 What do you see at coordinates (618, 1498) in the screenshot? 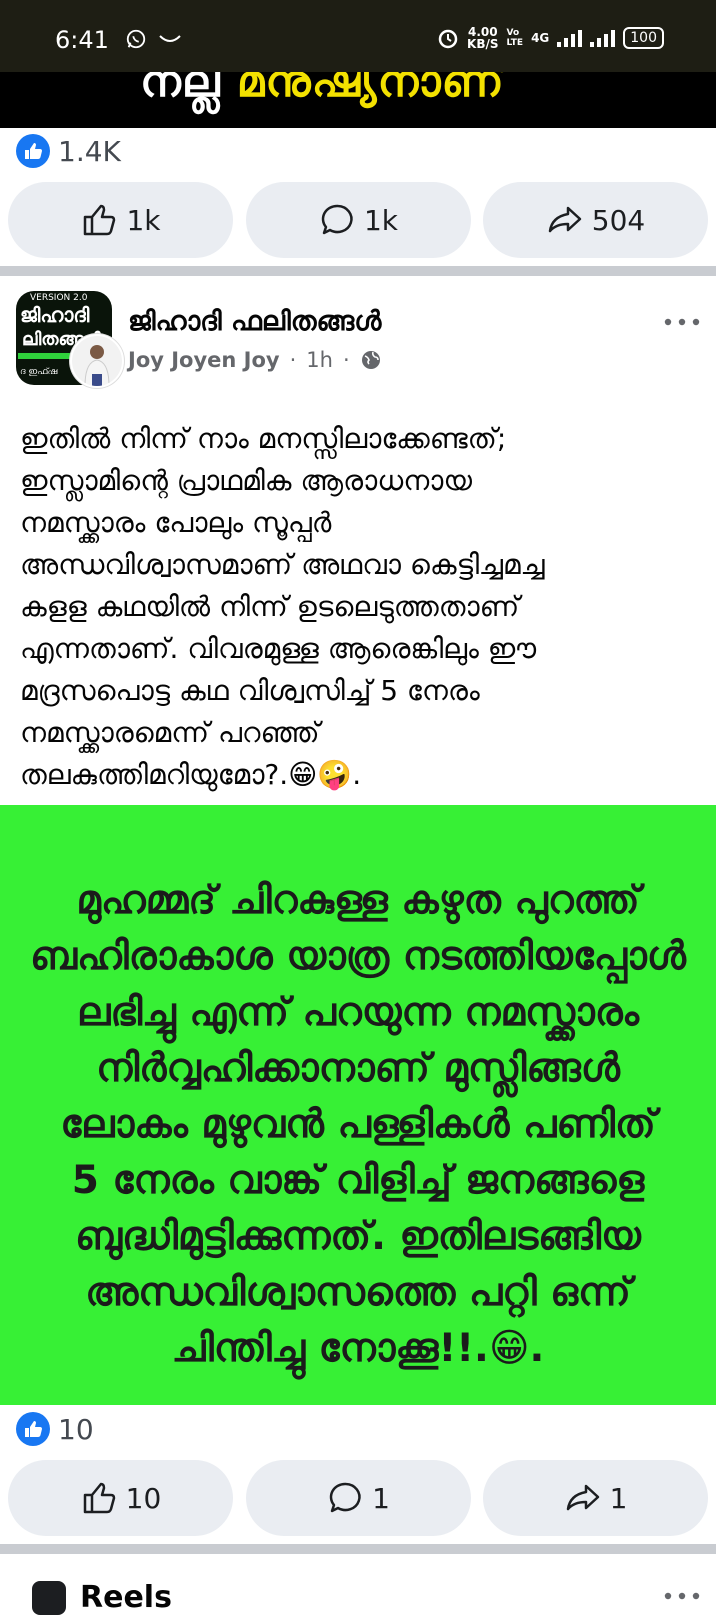
I see `share-count: 1` at bounding box center [618, 1498].